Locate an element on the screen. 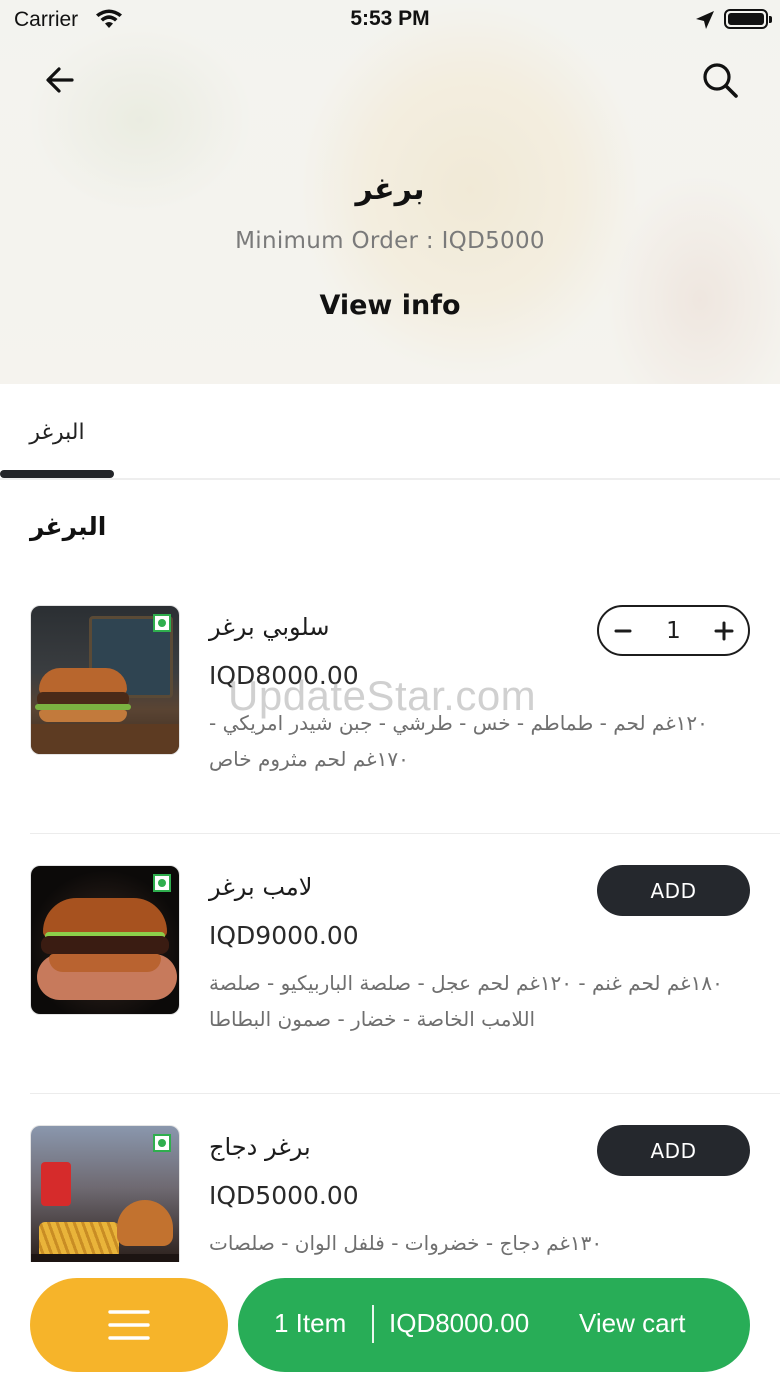 The height and width of the screenshot is (1387, 780). minimum-order-text: Minimum Order : IQD5000 is located at coordinates (390, 241).